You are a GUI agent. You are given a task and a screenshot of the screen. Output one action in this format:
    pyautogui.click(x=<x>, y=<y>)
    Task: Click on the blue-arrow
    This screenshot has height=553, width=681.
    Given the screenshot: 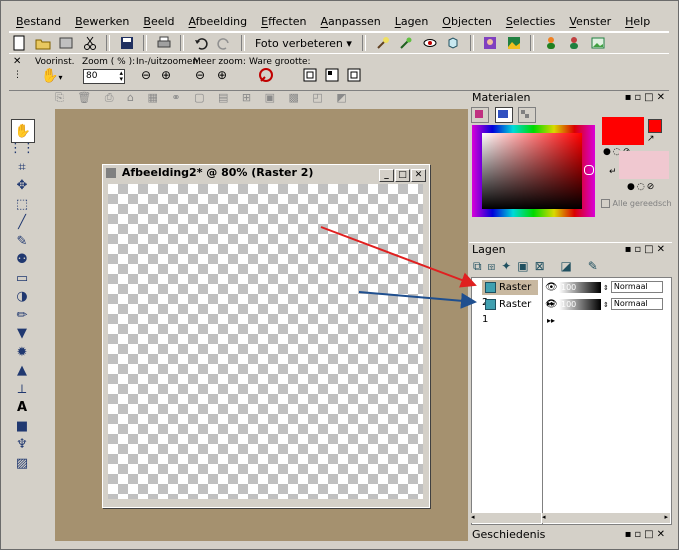 What is the action you would take?
    pyautogui.click(x=417, y=300)
    